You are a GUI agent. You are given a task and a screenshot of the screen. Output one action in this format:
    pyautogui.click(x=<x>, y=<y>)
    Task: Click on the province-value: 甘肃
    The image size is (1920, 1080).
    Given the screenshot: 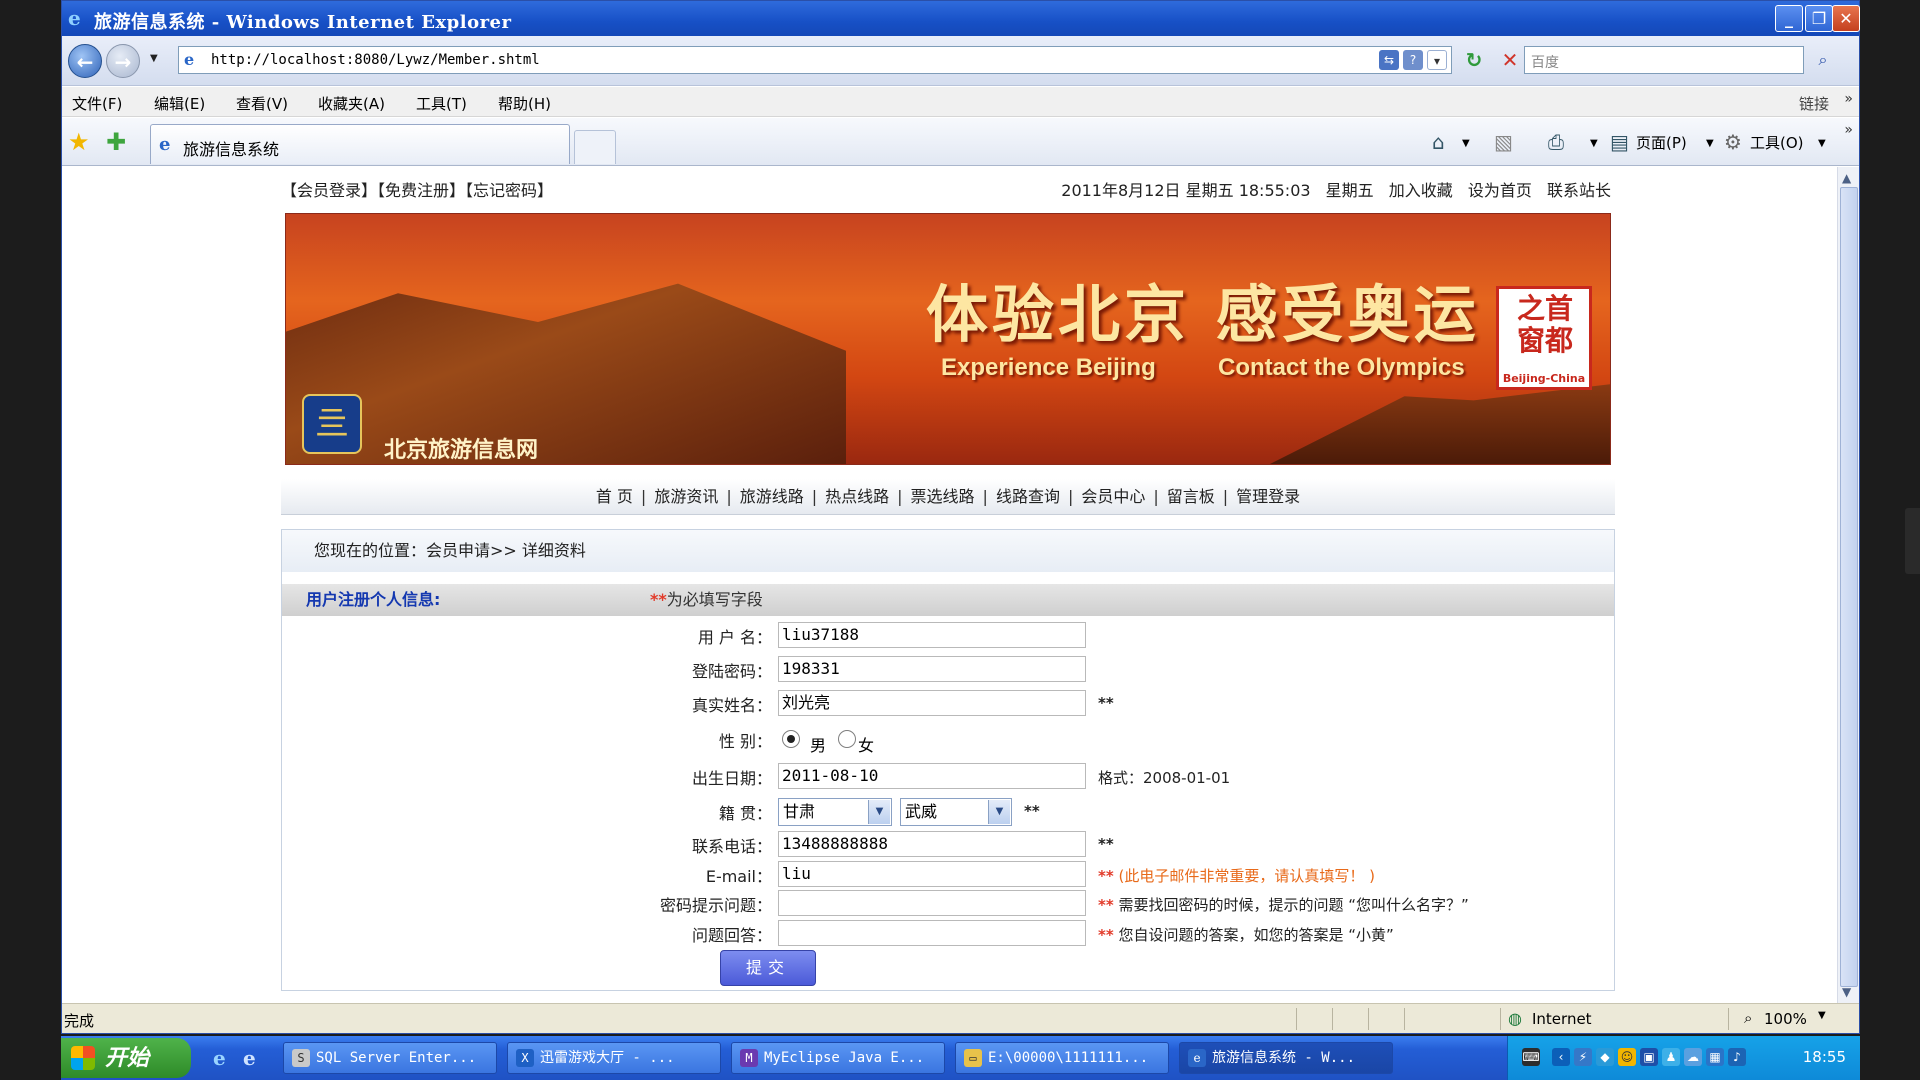 What is the action you would take?
    pyautogui.click(x=799, y=811)
    